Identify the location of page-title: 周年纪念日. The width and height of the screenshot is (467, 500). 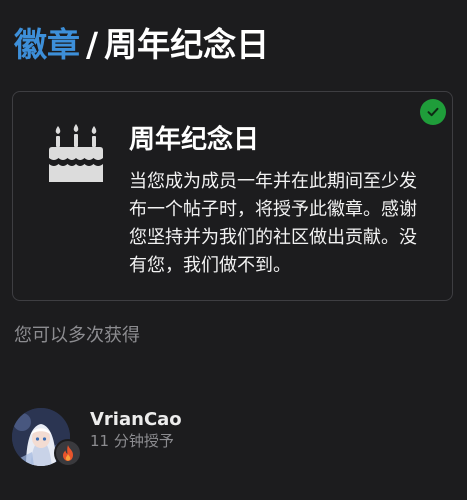
(187, 44).